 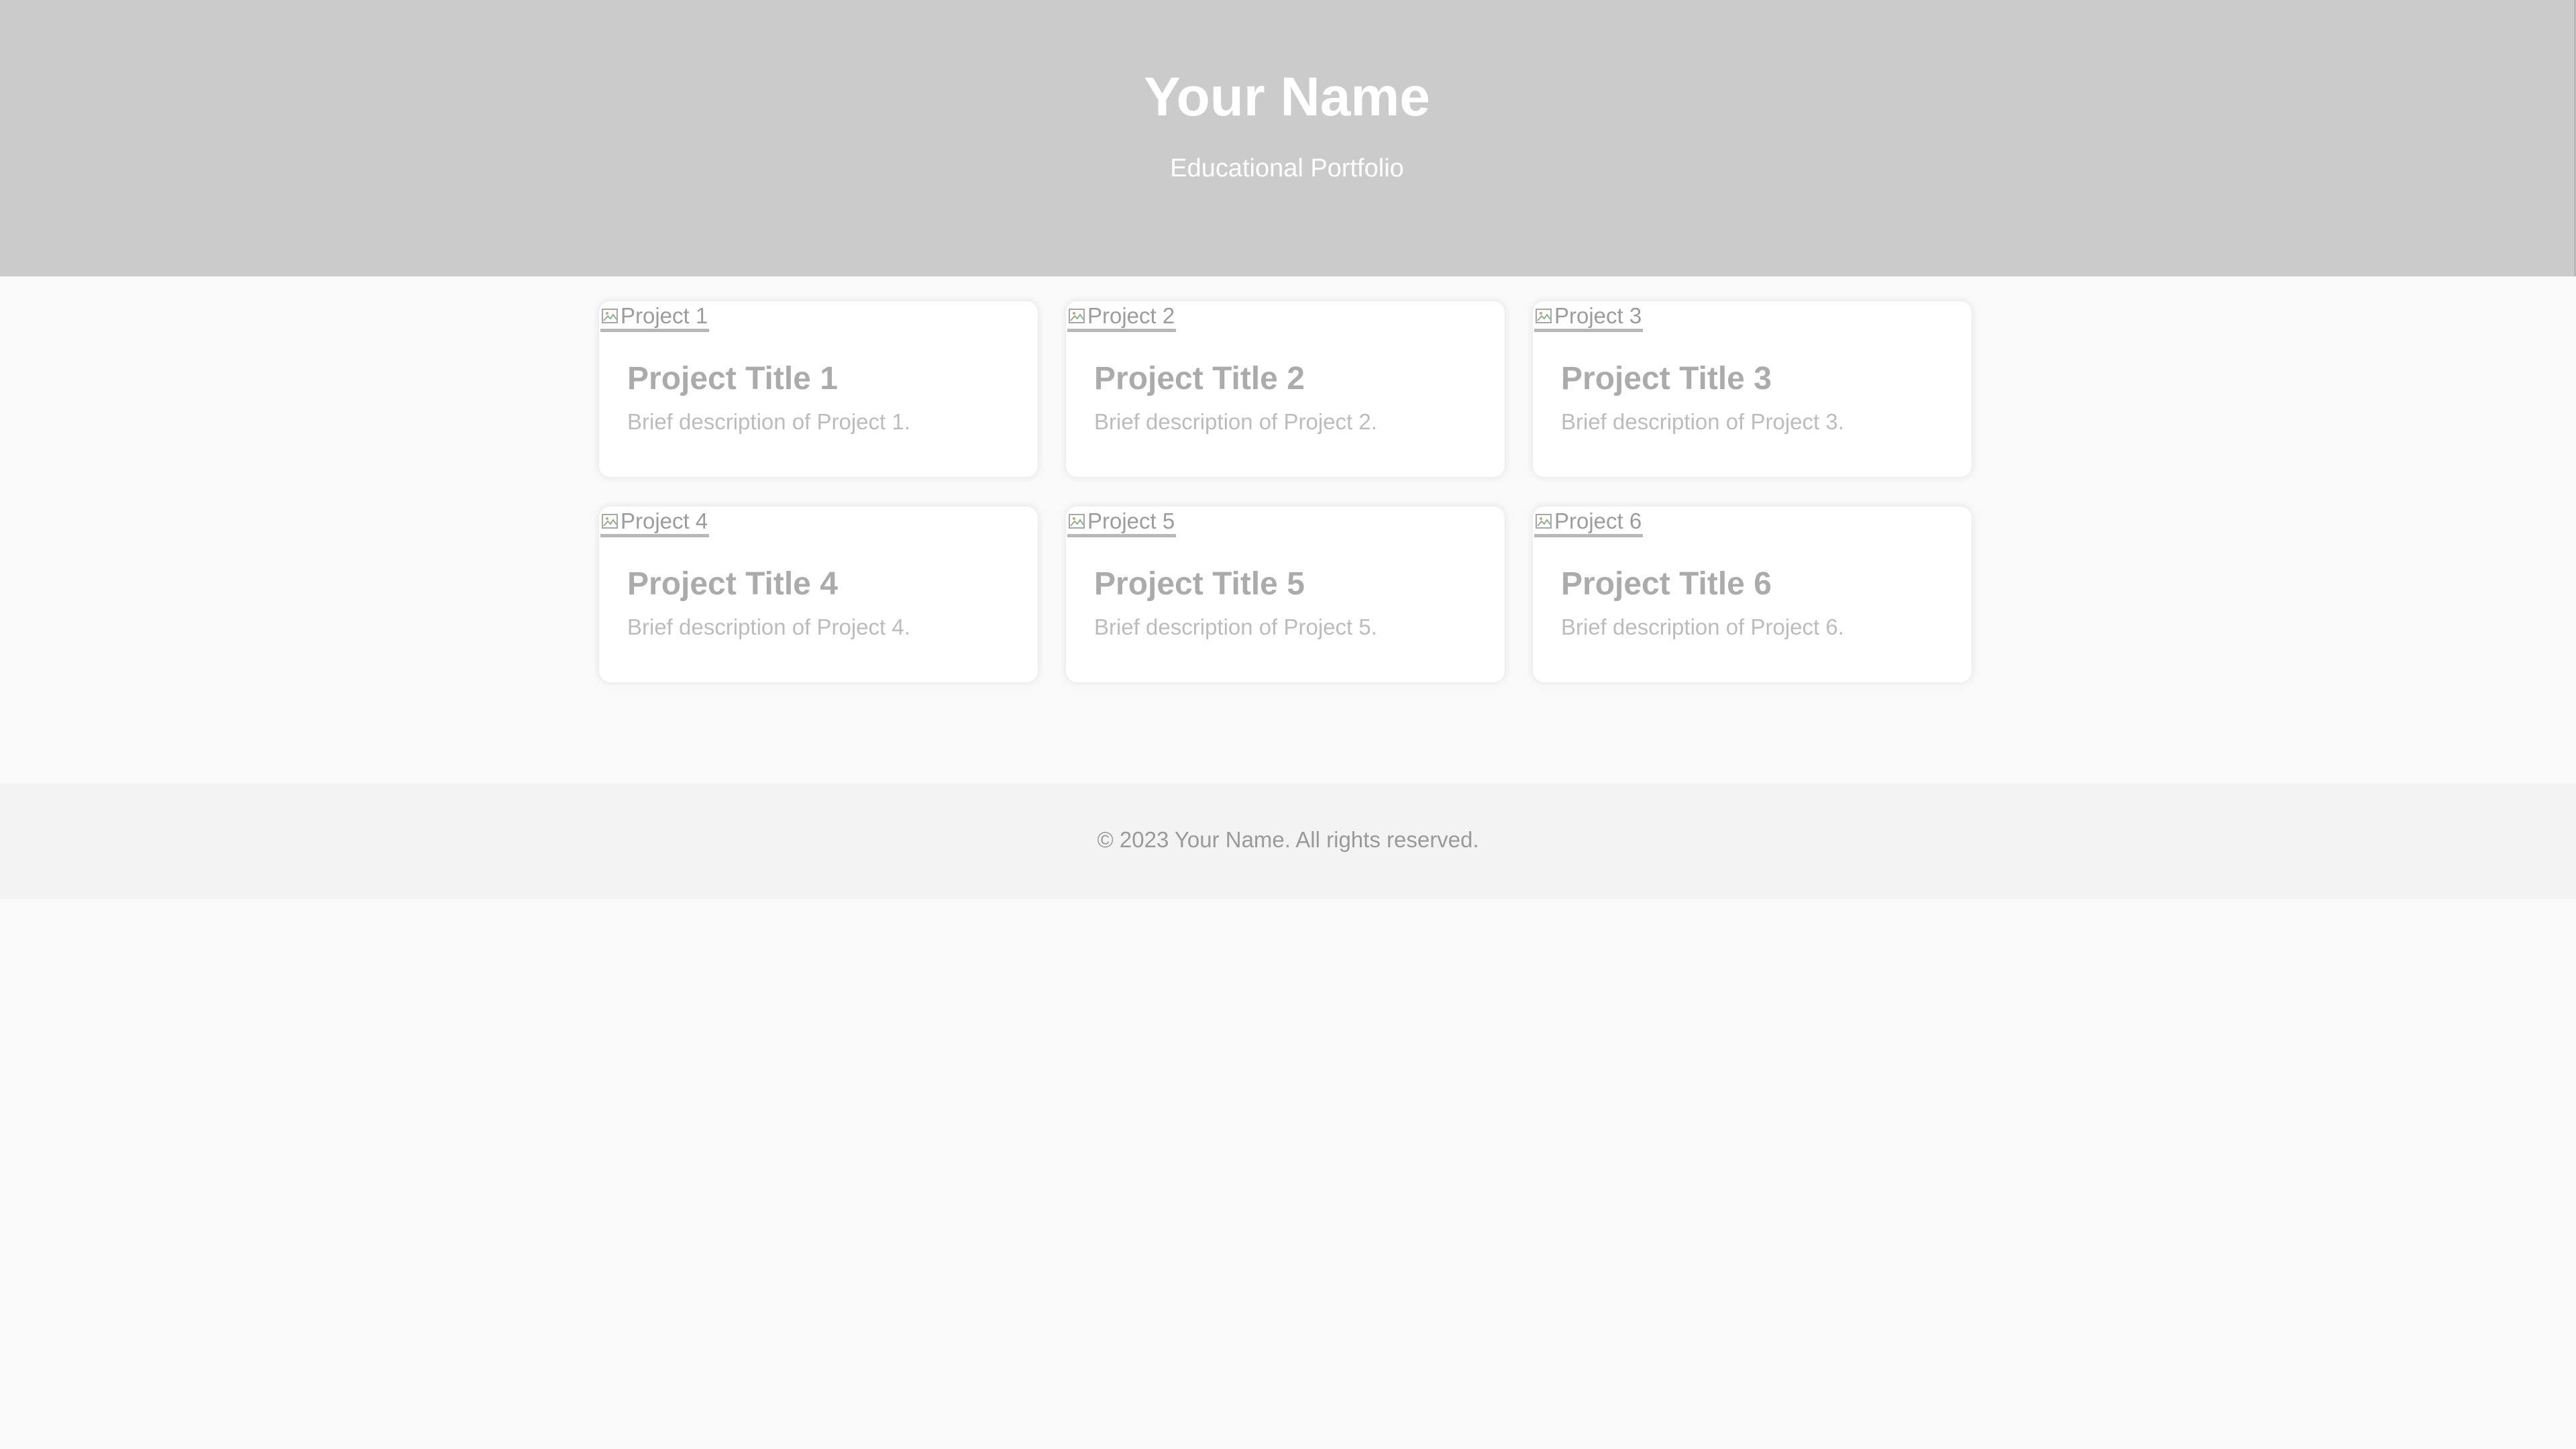 I want to click on project-description: Brief description of Project 3., so click(x=1702, y=421).